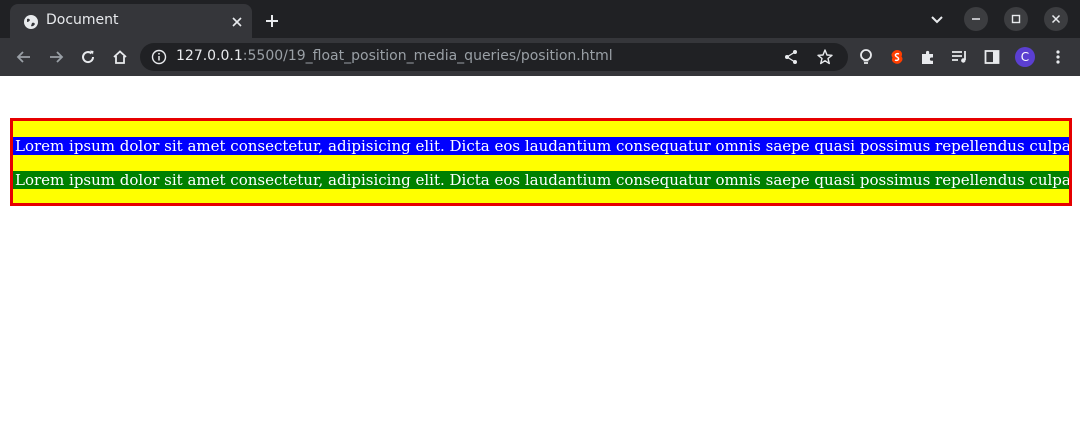 This screenshot has height=430, width=1080. I want to click on globe-icon, so click(31, 22).